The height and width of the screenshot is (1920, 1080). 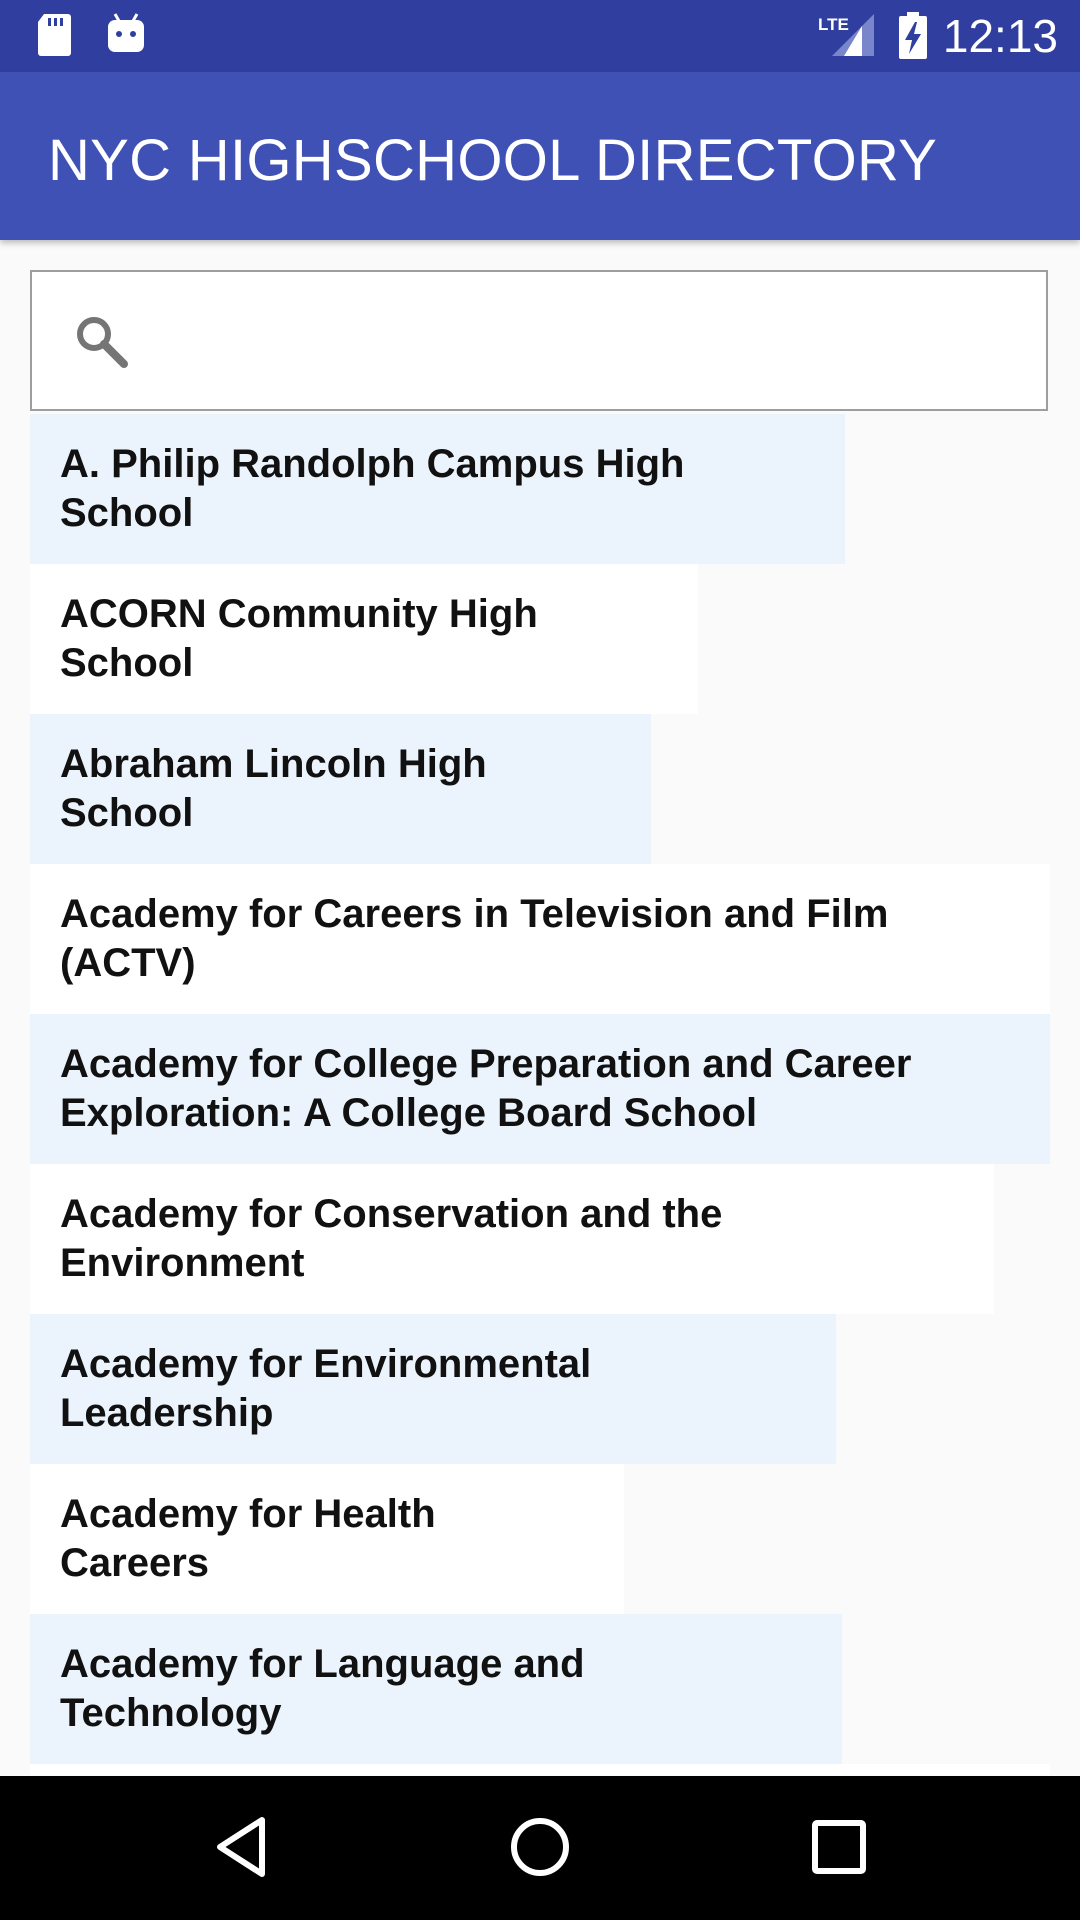 What do you see at coordinates (327, 1539) in the screenshot?
I see `list-item: Academy for Health Careers` at bounding box center [327, 1539].